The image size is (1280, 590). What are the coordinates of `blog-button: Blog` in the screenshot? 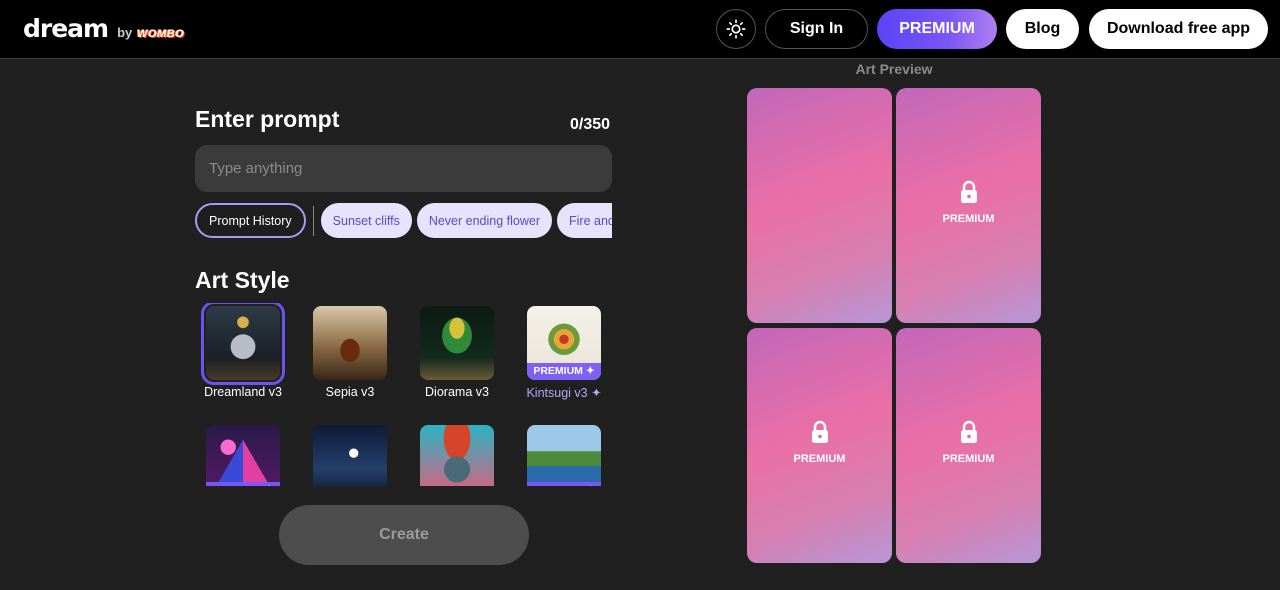 It's located at (1042, 29).